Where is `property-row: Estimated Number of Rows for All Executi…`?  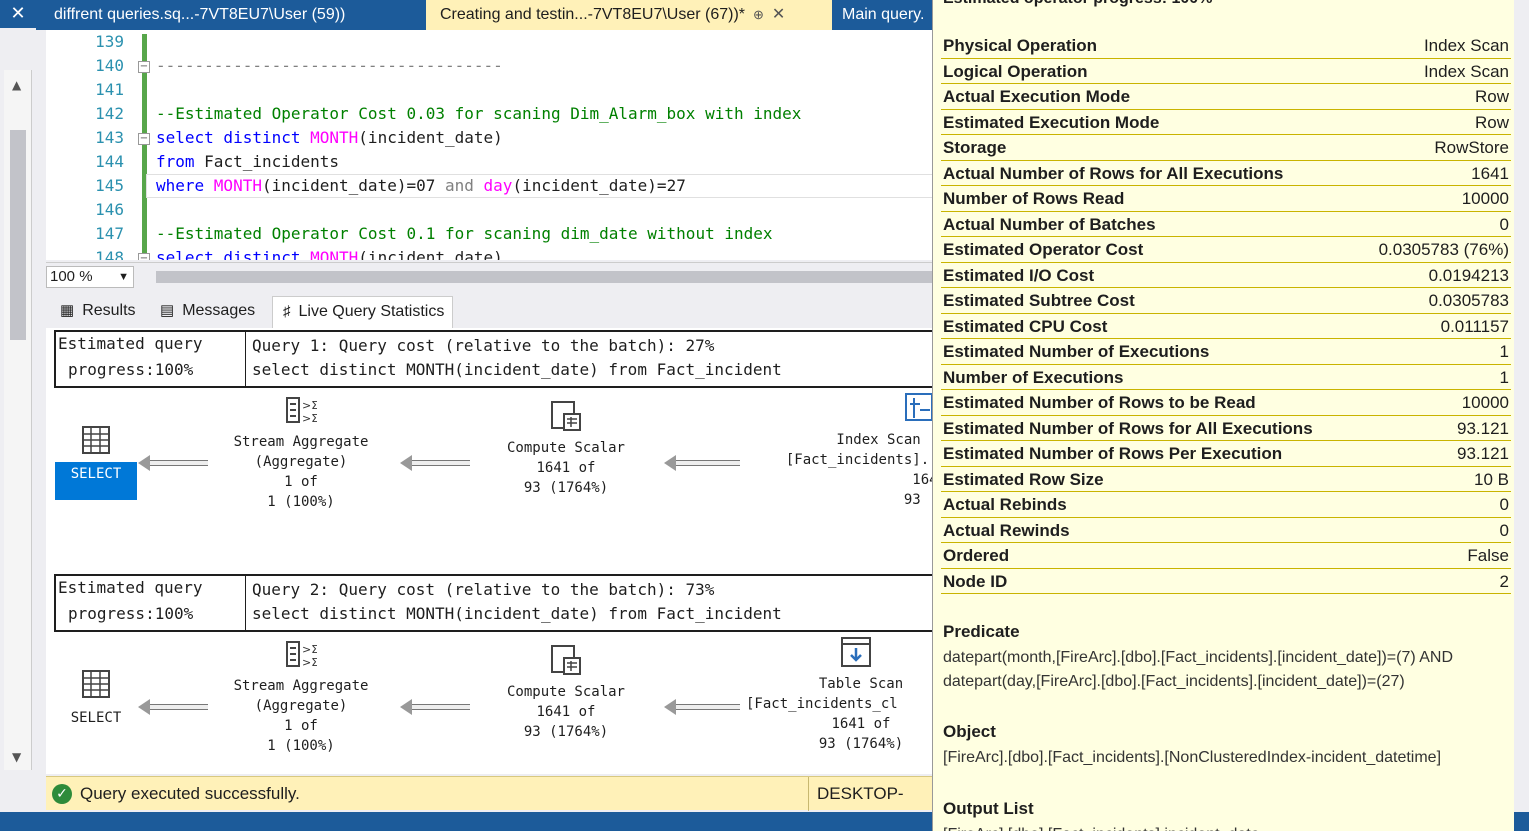 property-row: Estimated Number of Rows for All Executi… is located at coordinates (1226, 428).